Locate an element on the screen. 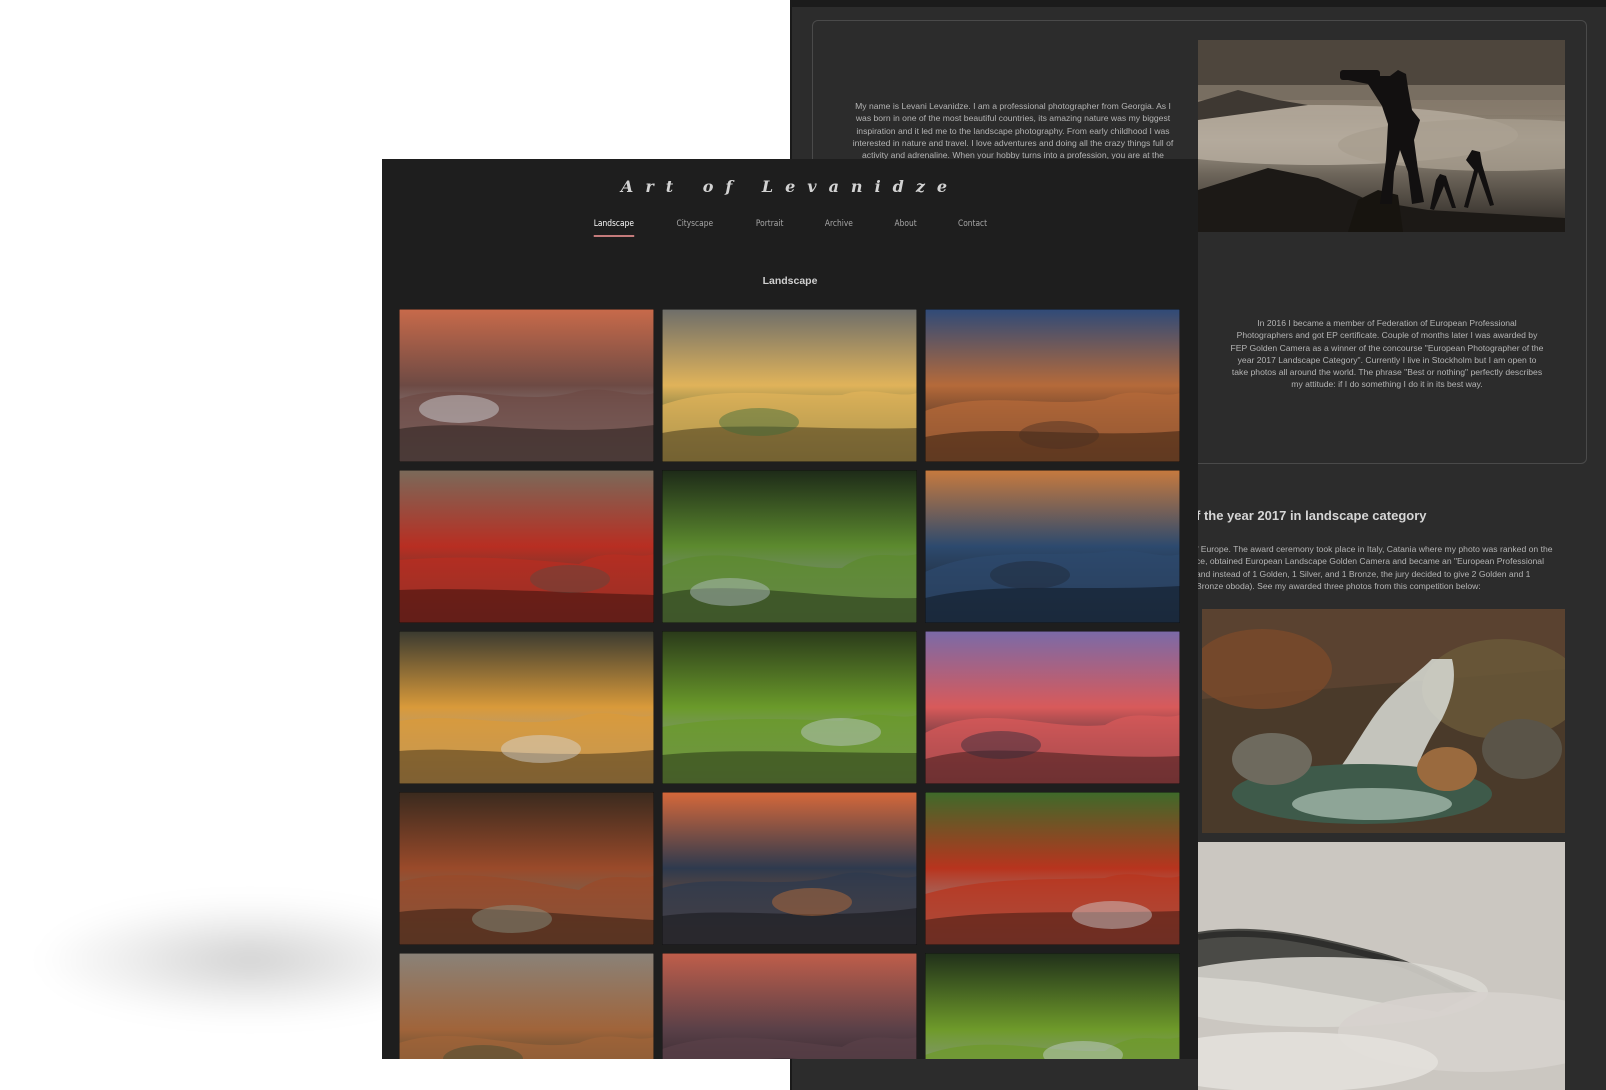 The height and width of the screenshot is (1090, 1606). site-title: Art of Levanidze is located at coordinates (790, 186).